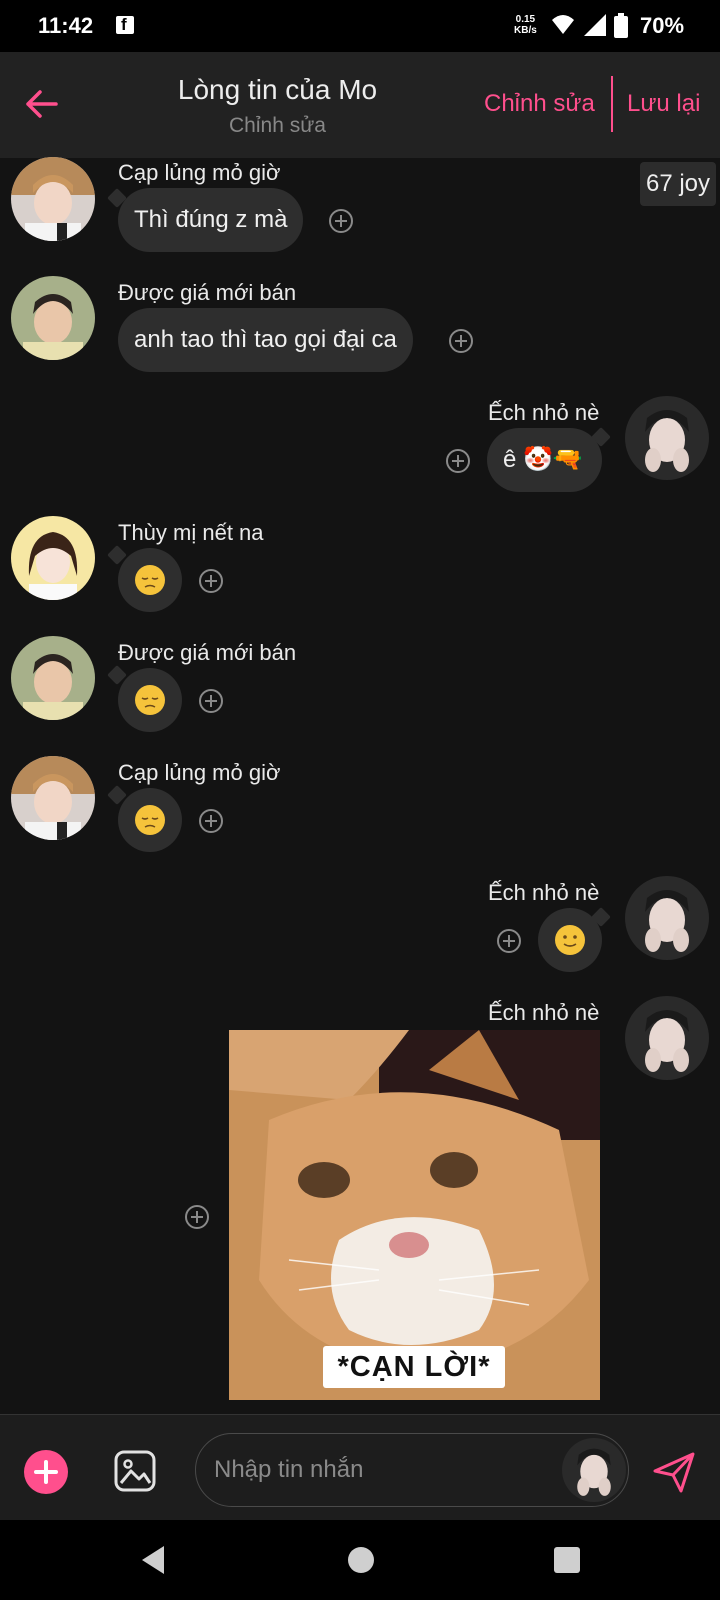 The height and width of the screenshot is (1600, 720). Describe the element at coordinates (265, 340) in the screenshot. I see `message-bubble: anh tao thì tao gọi đại ca` at that location.